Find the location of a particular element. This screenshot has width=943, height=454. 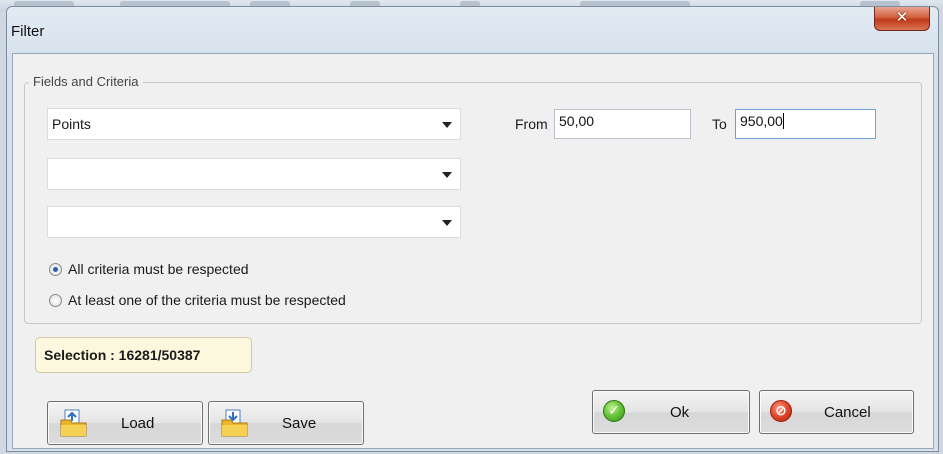

from-input: 50,00 is located at coordinates (622, 124).